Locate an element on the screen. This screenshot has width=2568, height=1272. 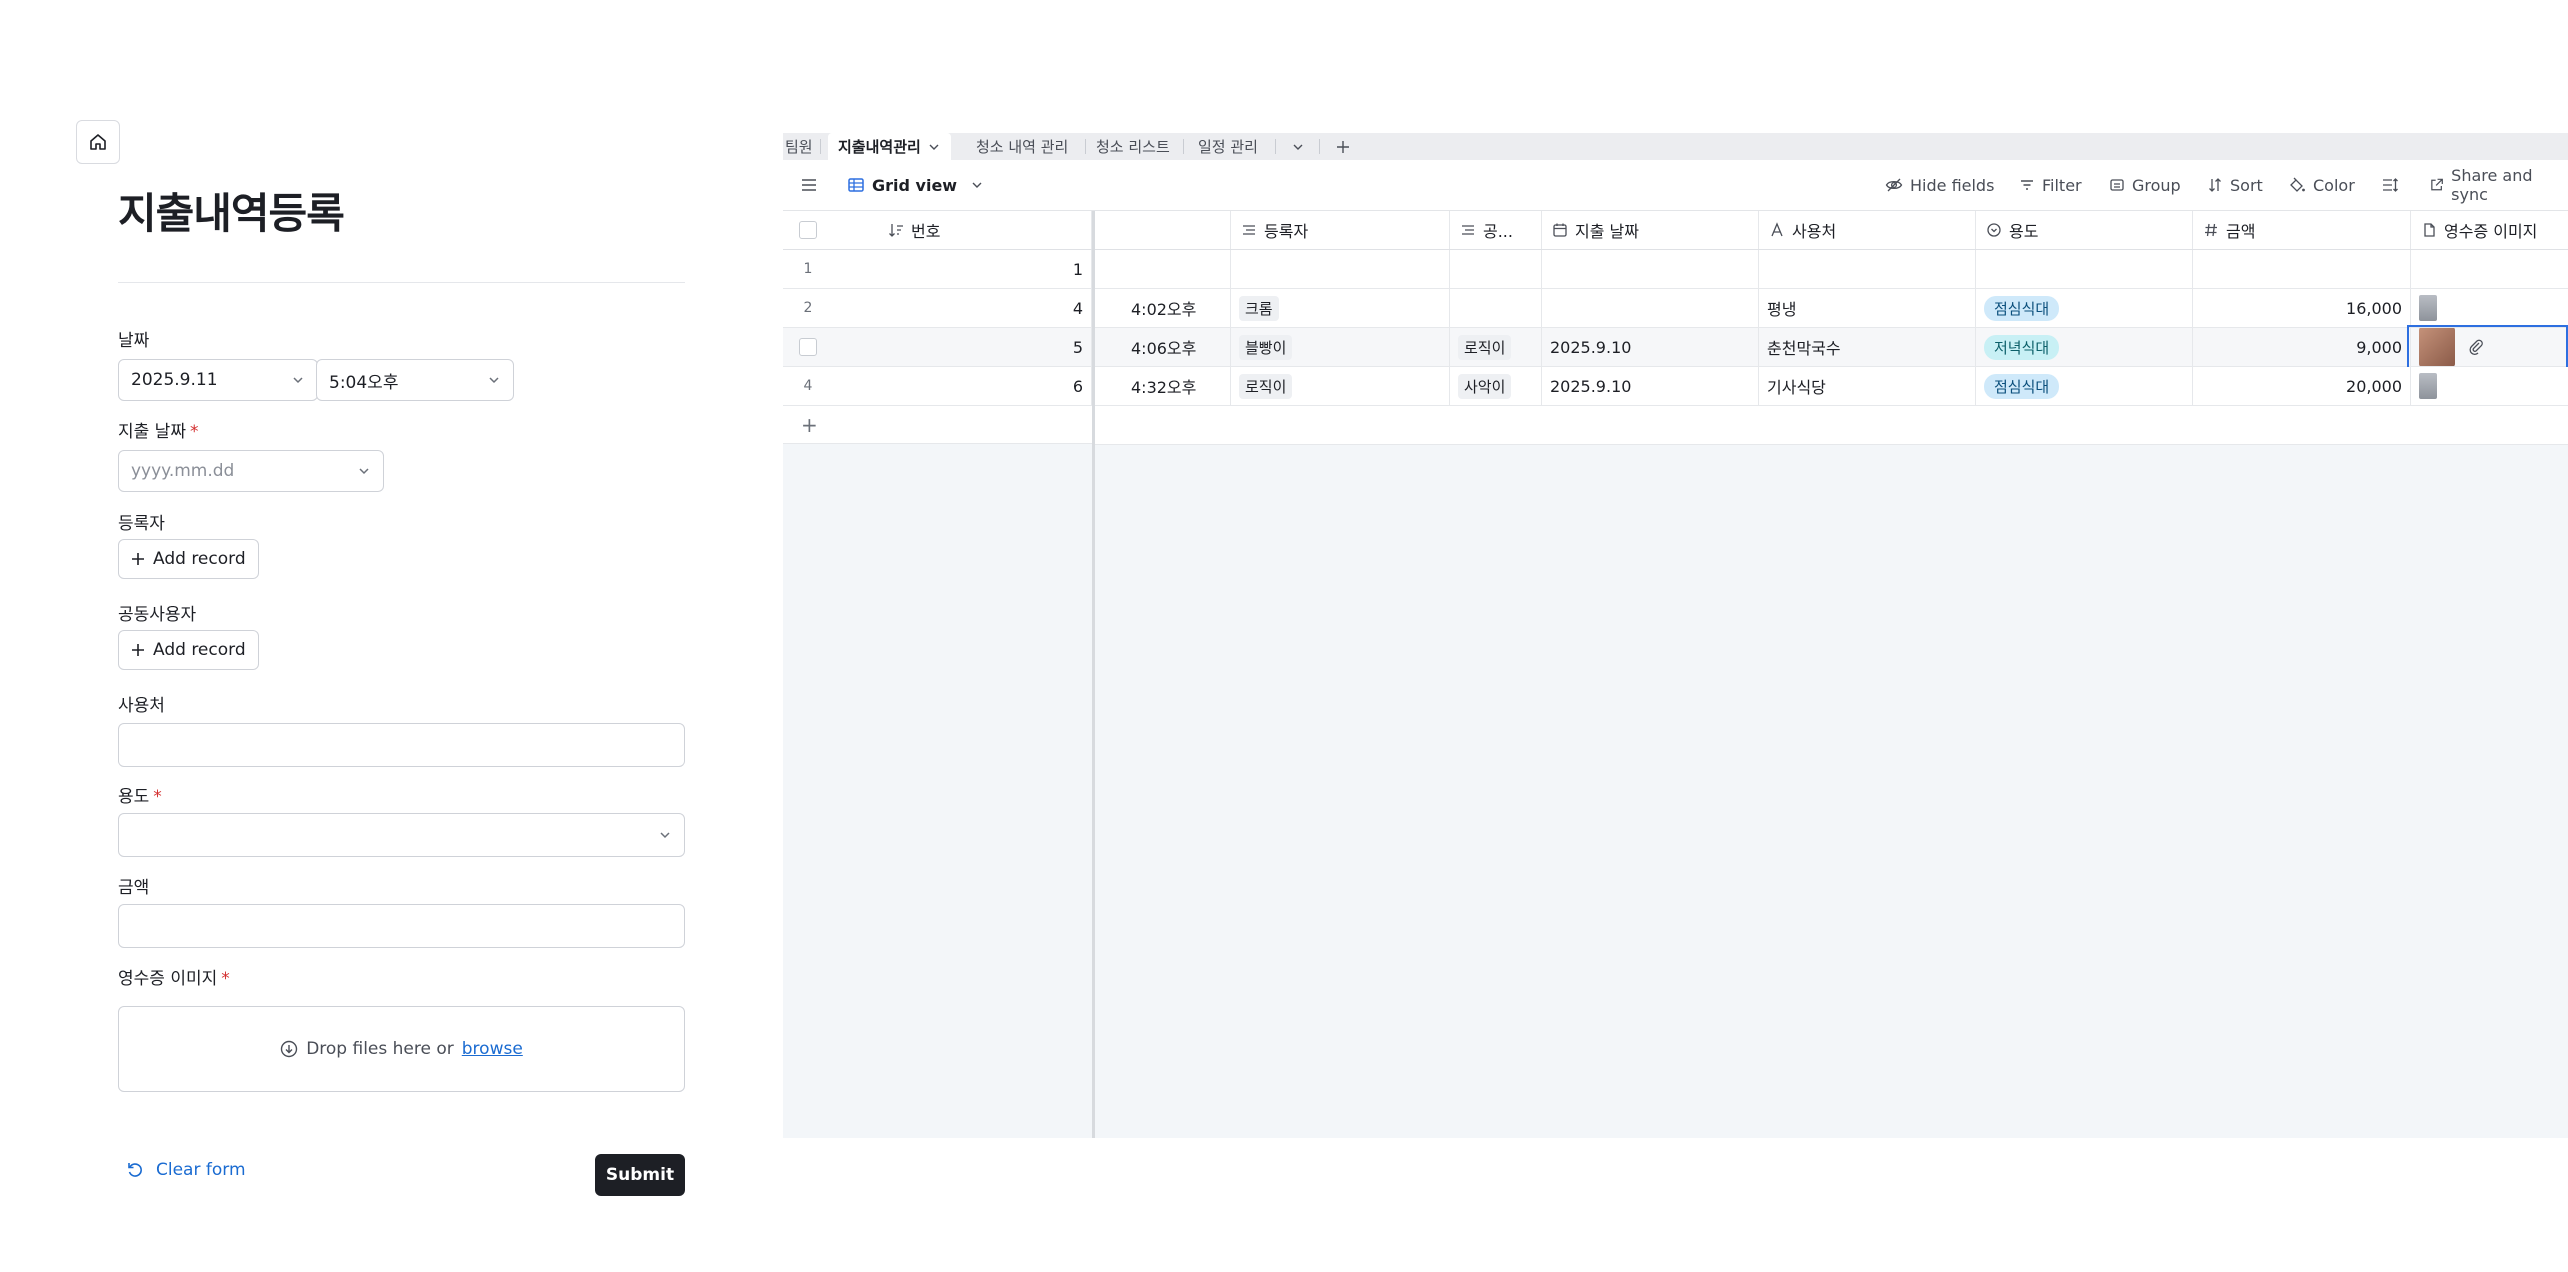
expense-date-input: yyyy.mm.dd is located at coordinates (251, 471).